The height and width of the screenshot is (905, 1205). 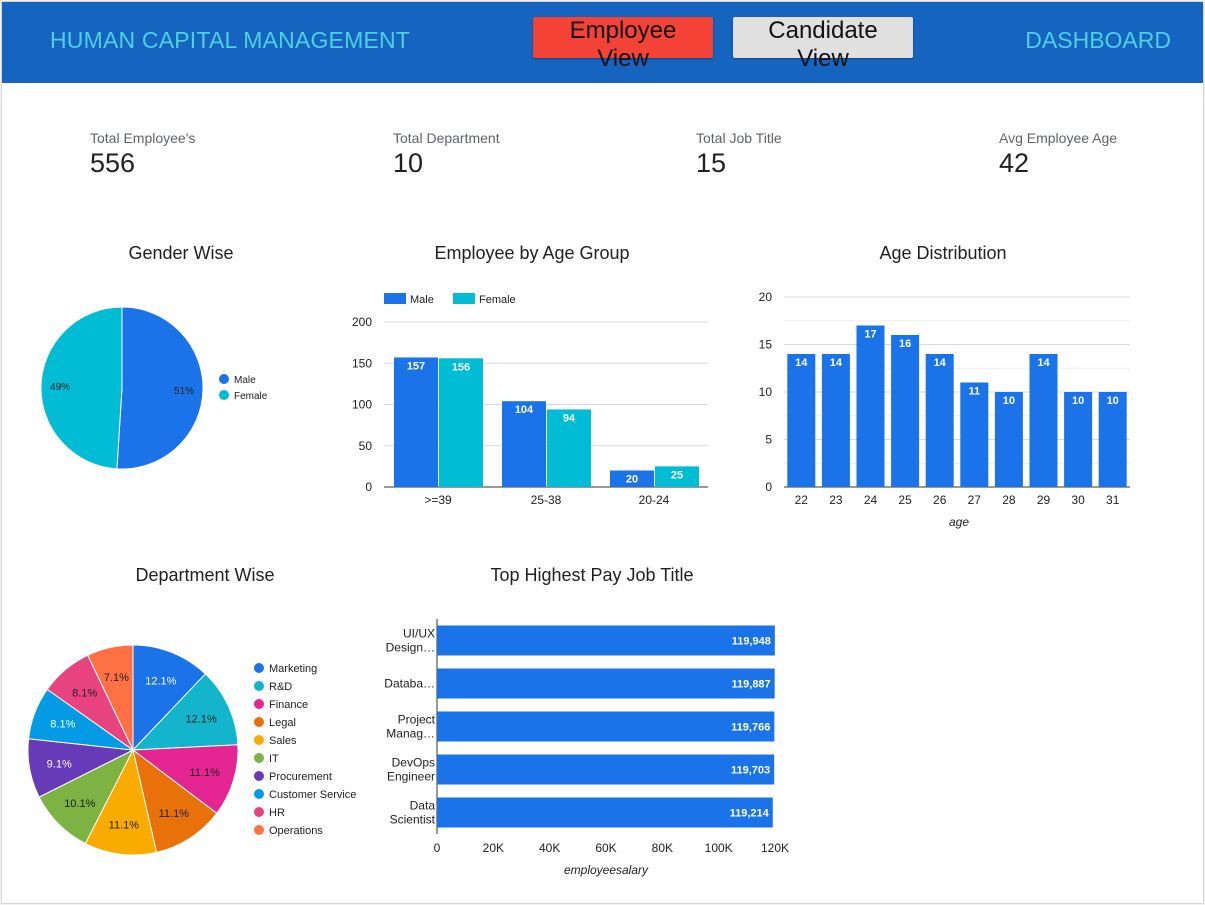 I want to click on department-slice-label: 7.1%, so click(x=116, y=678).